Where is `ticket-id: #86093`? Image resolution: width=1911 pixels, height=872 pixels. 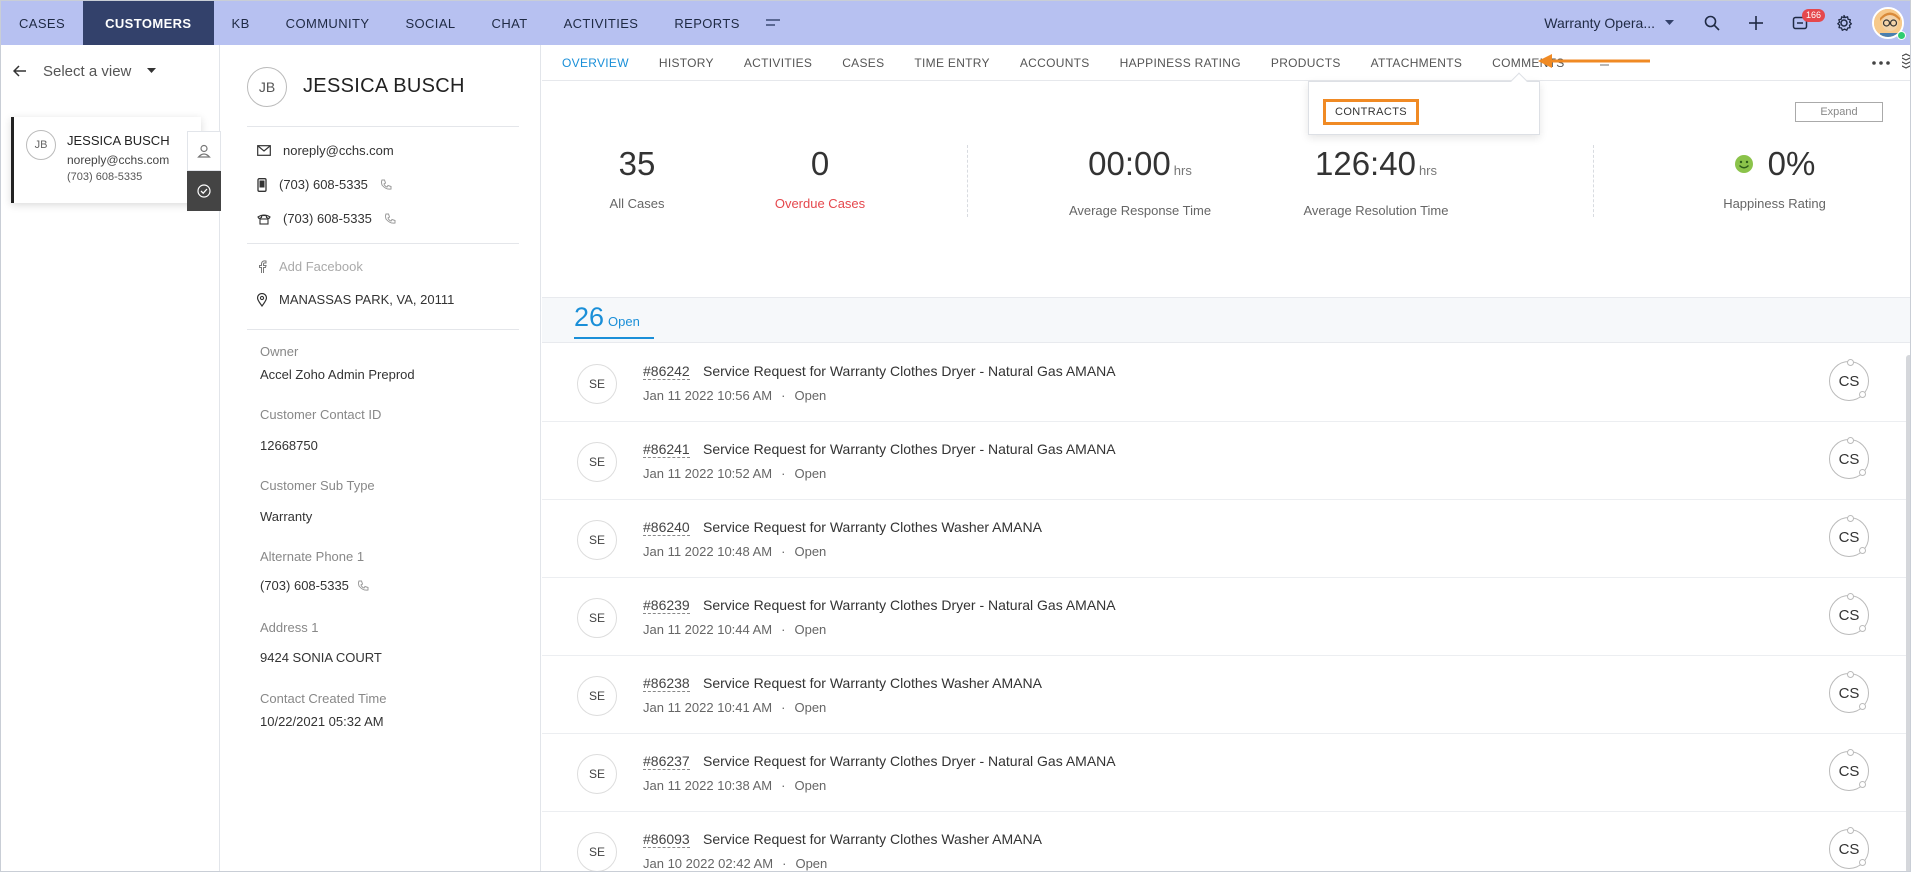 ticket-id: #86093 is located at coordinates (666, 839).